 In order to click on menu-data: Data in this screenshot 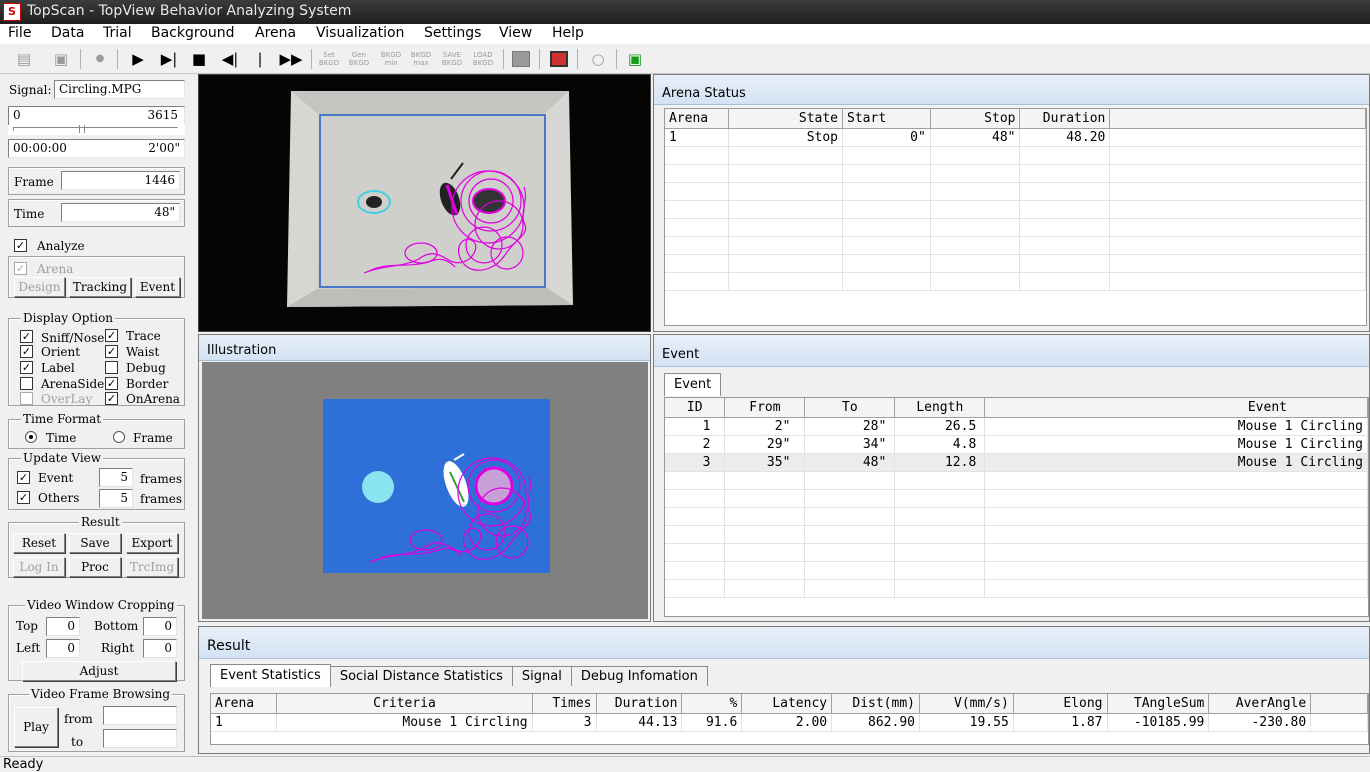, I will do `click(67, 33)`.